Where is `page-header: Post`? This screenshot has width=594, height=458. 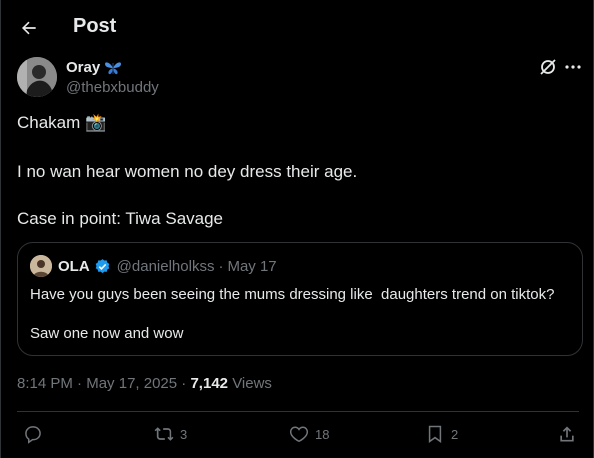
page-header: Post is located at coordinates (297, 28).